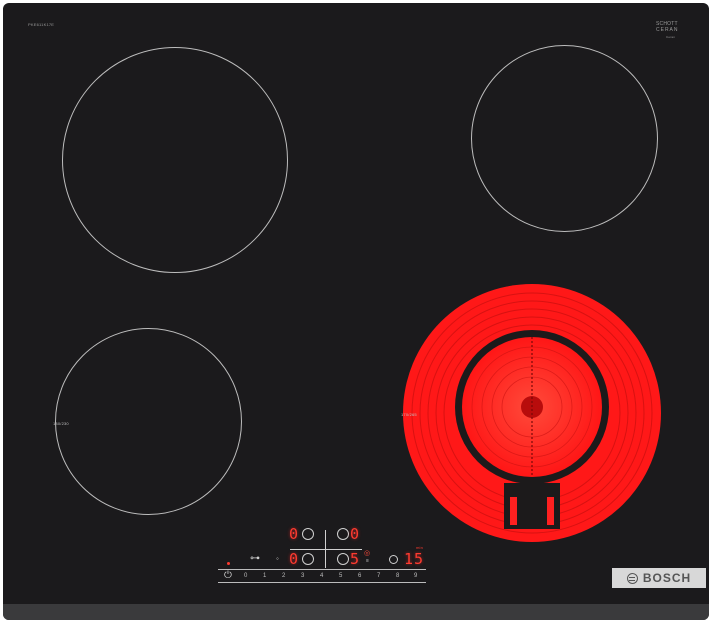  Describe the element at coordinates (294, 534) in the screenshot. I see `rear-left-power-display: 0` at that location.